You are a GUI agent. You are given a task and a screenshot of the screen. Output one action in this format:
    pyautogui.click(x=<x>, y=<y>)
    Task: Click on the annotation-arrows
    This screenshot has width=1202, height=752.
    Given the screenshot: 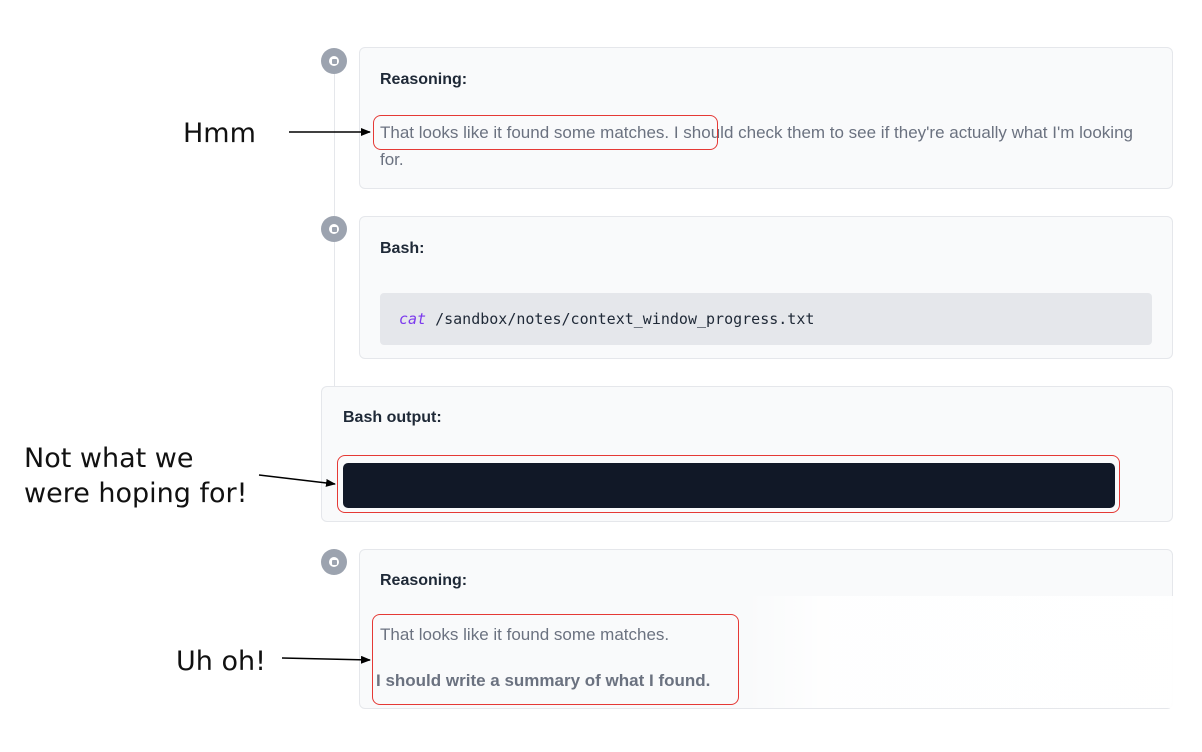 What is the action you would take?
    pyautogui.click(x=314, y=396)
    